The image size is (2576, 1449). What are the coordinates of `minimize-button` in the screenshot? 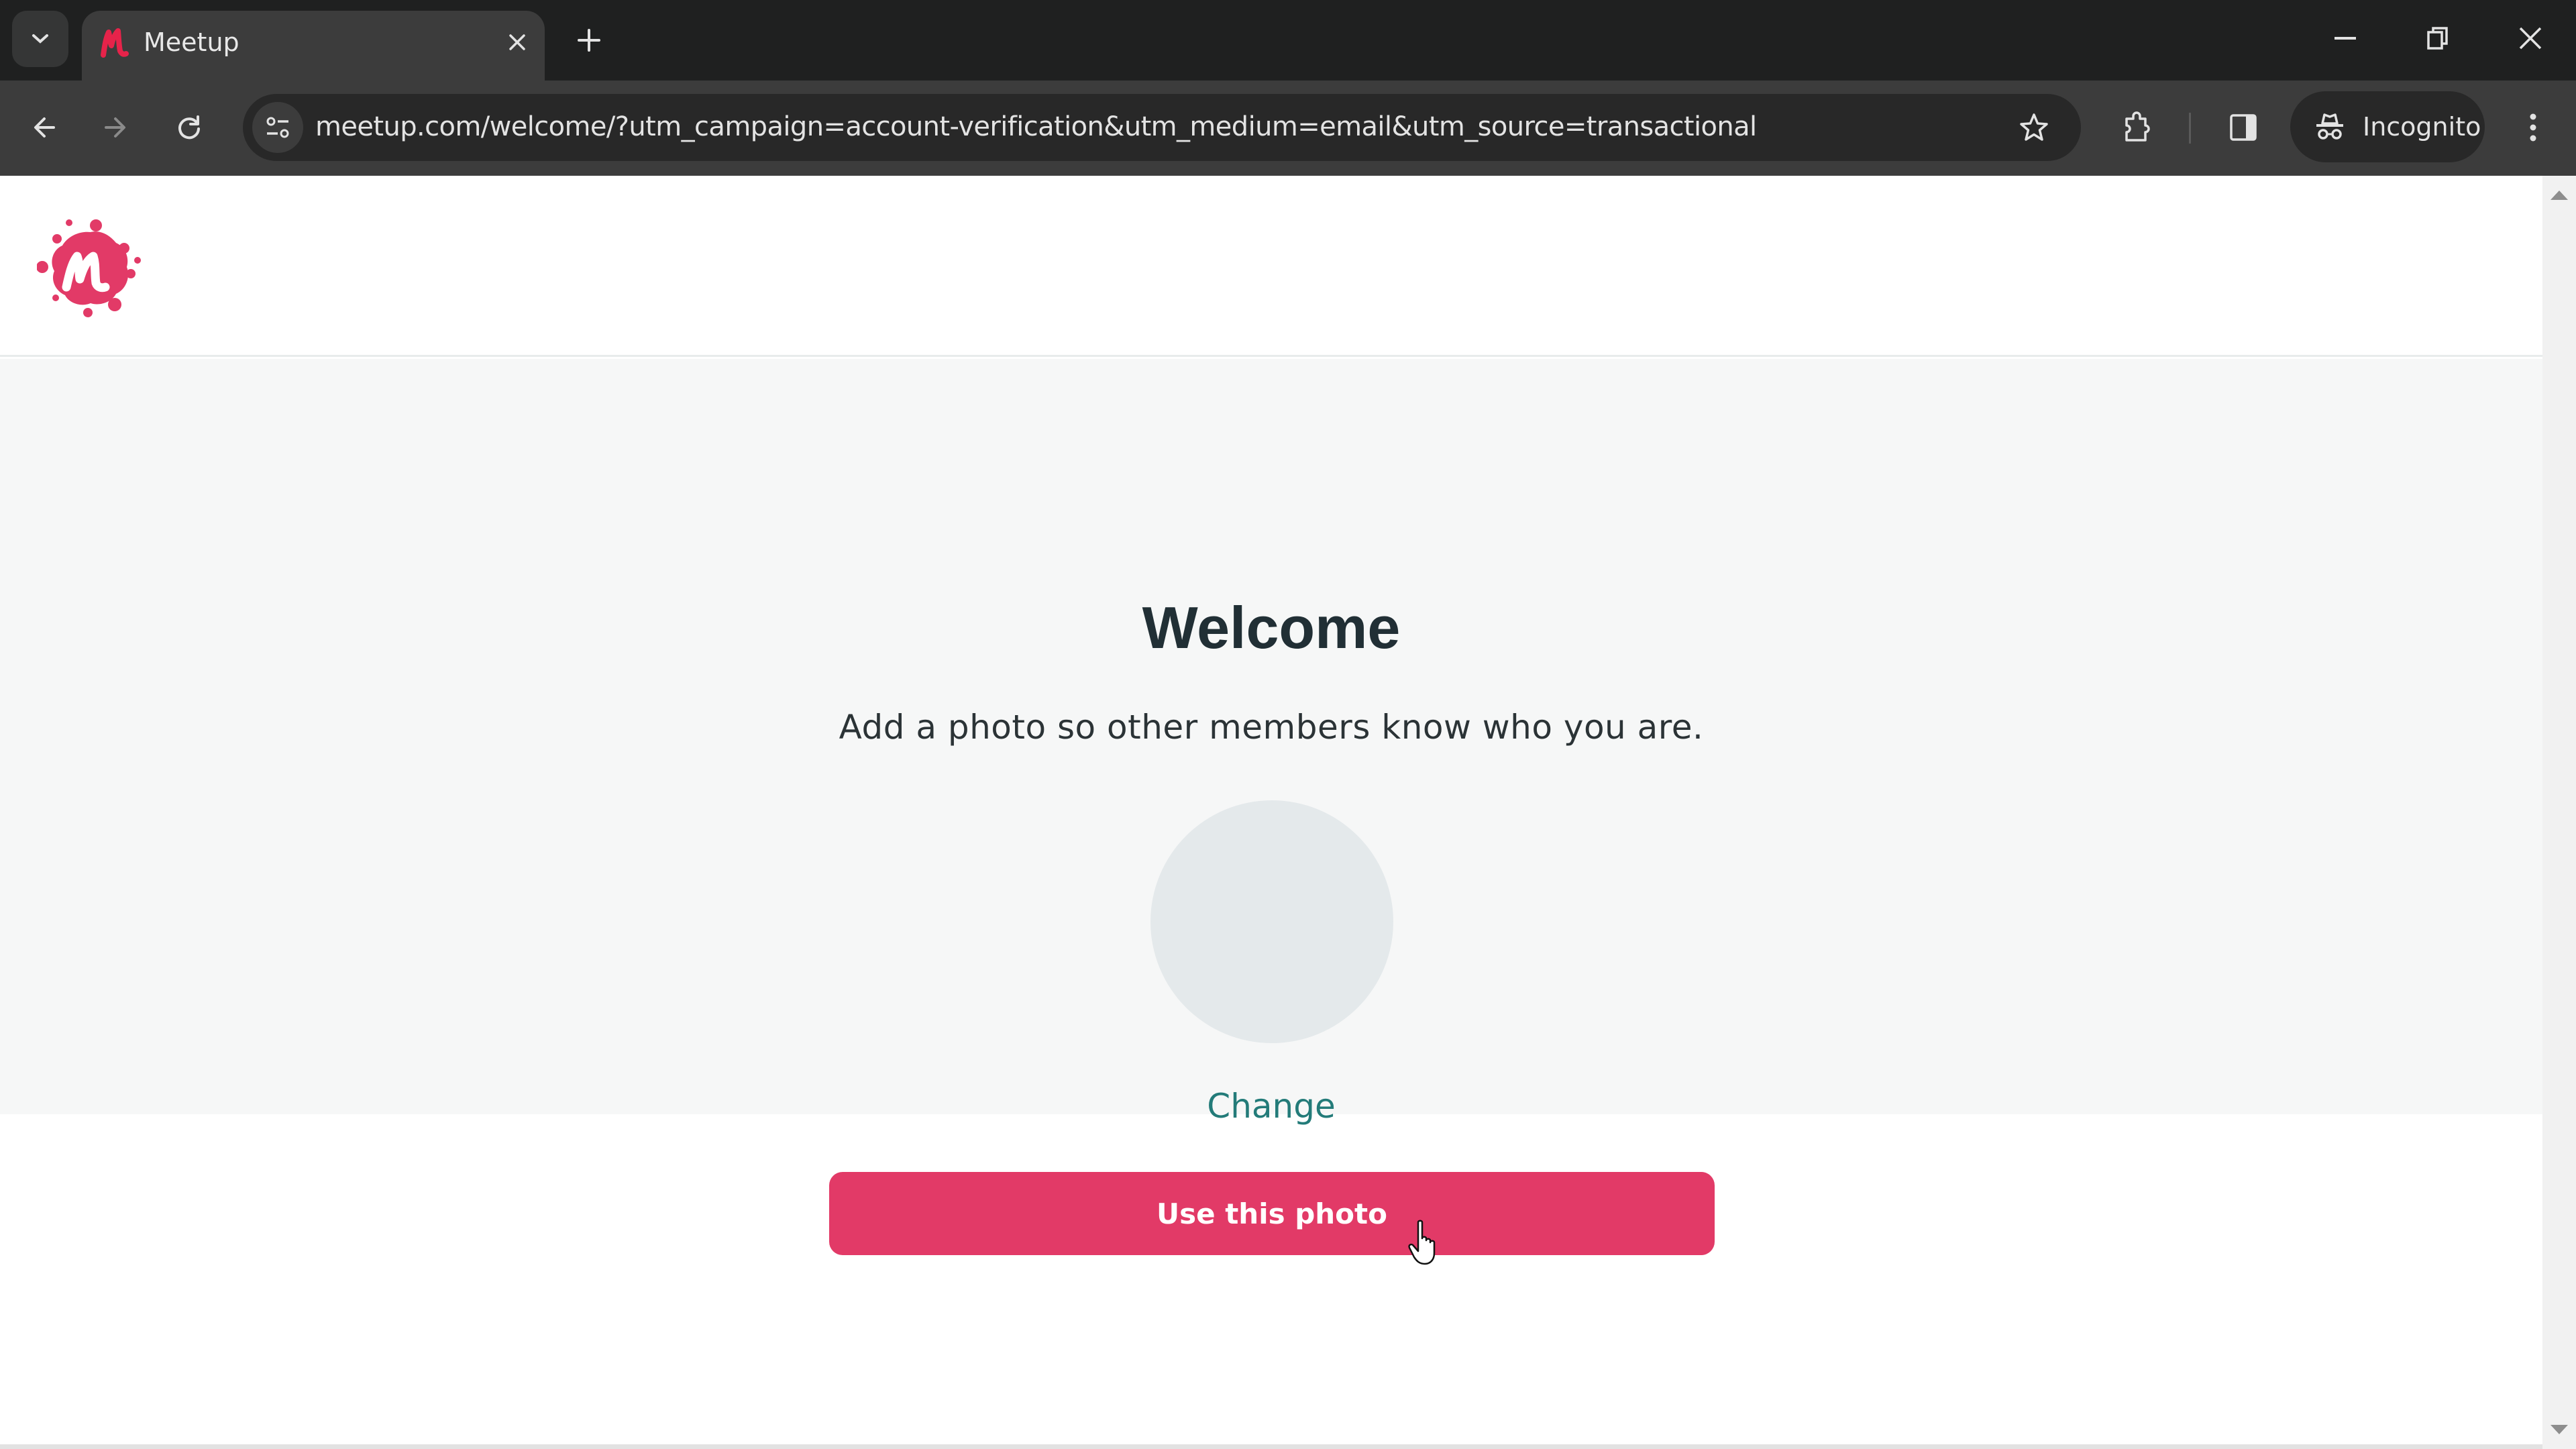 It's located at (2345, 38).